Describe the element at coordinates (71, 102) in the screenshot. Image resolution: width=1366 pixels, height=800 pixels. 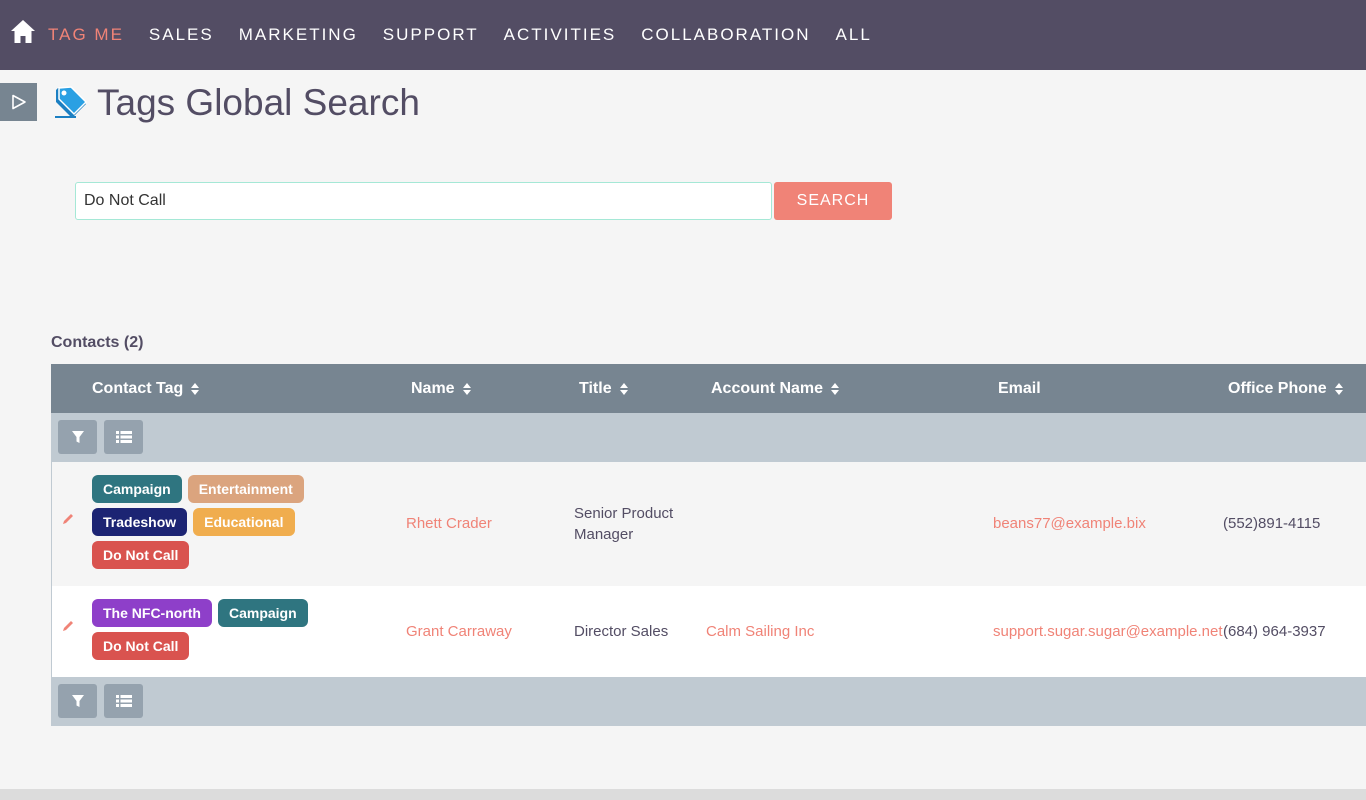
I see `tag-icon` at that location.